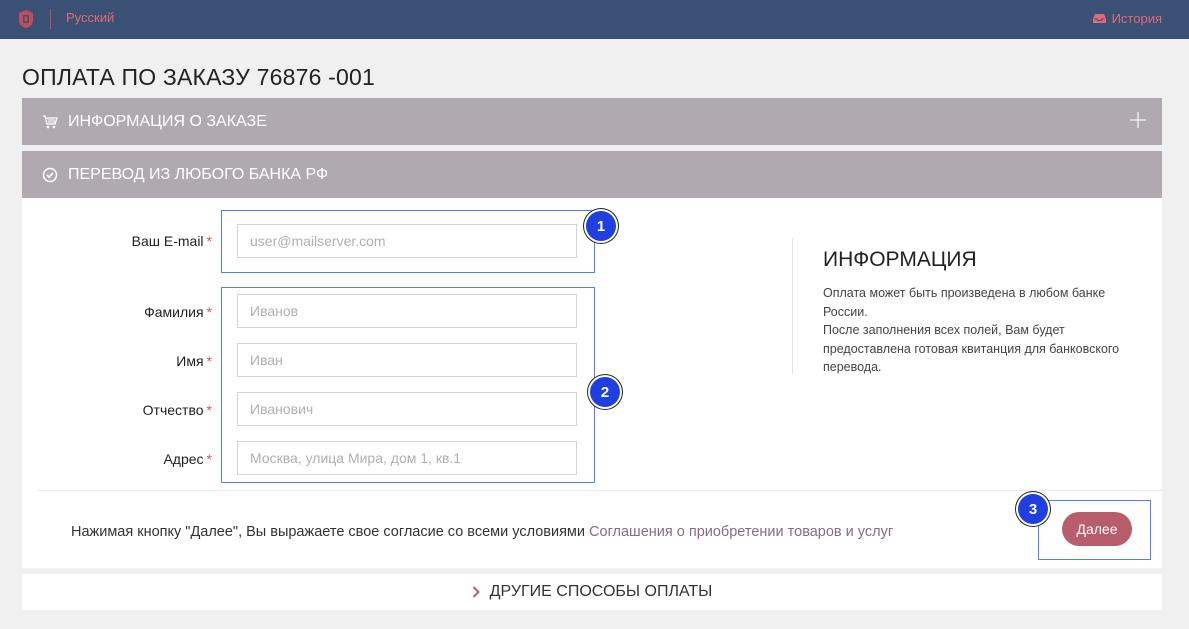 This screenshot has height=629, width=1189. Describe the element at coordinates (605, 392) in the screenshot. I see `marker-2: 2` at that location.